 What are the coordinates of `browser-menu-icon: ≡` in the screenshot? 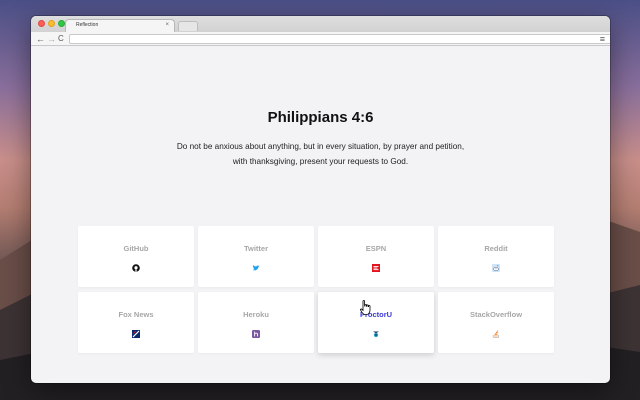 It's located at (602, 39).